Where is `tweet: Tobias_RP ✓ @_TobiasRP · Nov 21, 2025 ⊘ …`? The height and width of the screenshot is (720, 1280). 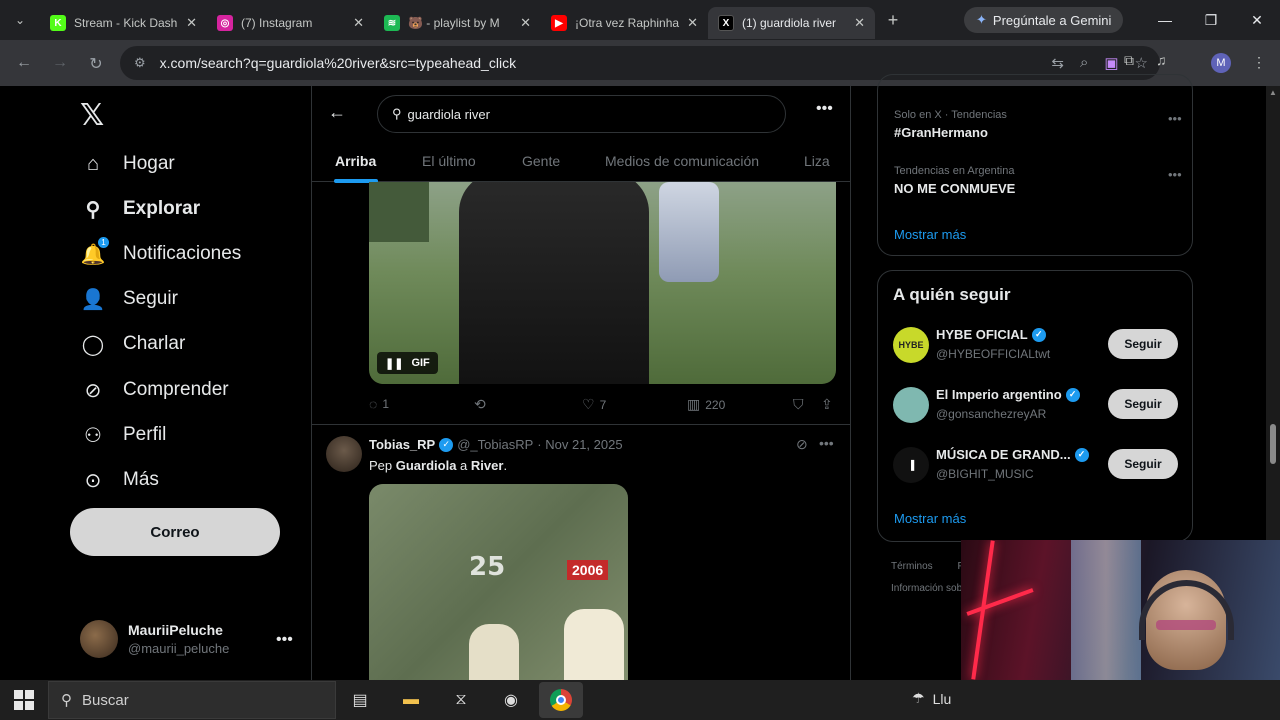
tweet: Tobias_RP ✓ @_TobiasRP · Nov 21, 2025 ⊘ … is located at coordinates (581, 553).